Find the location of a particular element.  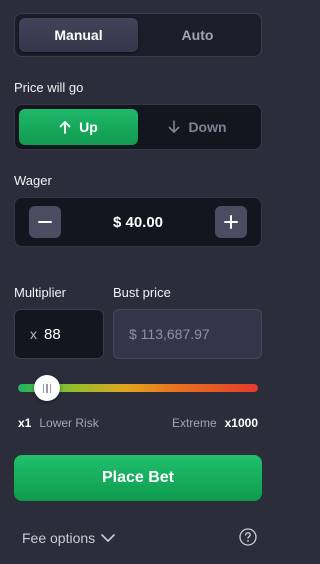

multiplier-prefix: x is located at coordinates (33, 334).